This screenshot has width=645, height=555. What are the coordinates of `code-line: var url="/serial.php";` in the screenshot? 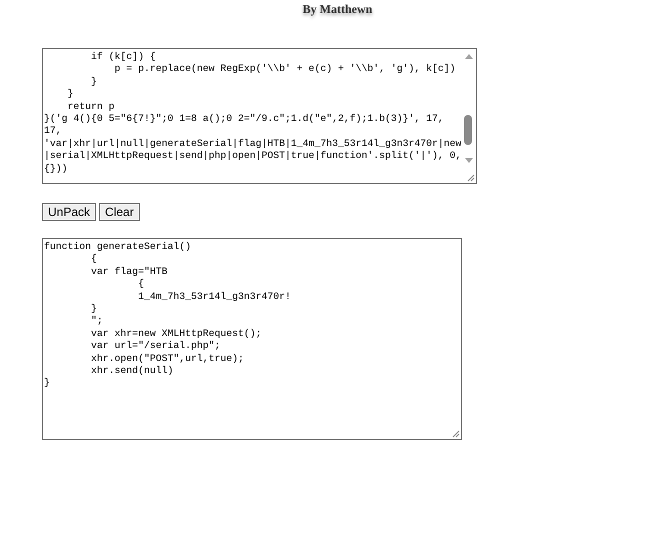 It's located at (156, 346).